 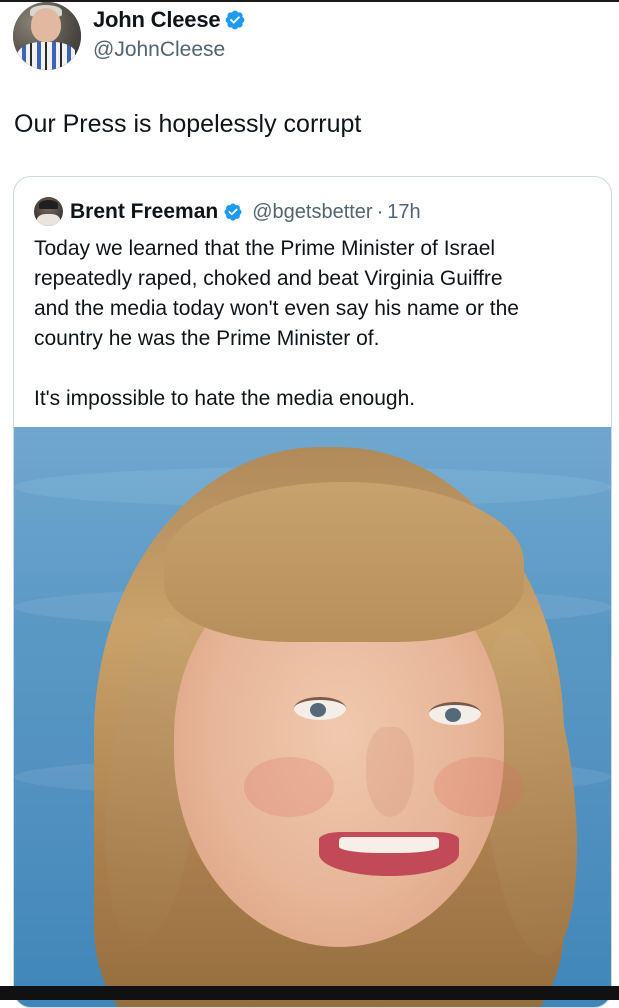 I want to click on quoted-author-handle: @bgetsbetter, so click(x=312, y=212).